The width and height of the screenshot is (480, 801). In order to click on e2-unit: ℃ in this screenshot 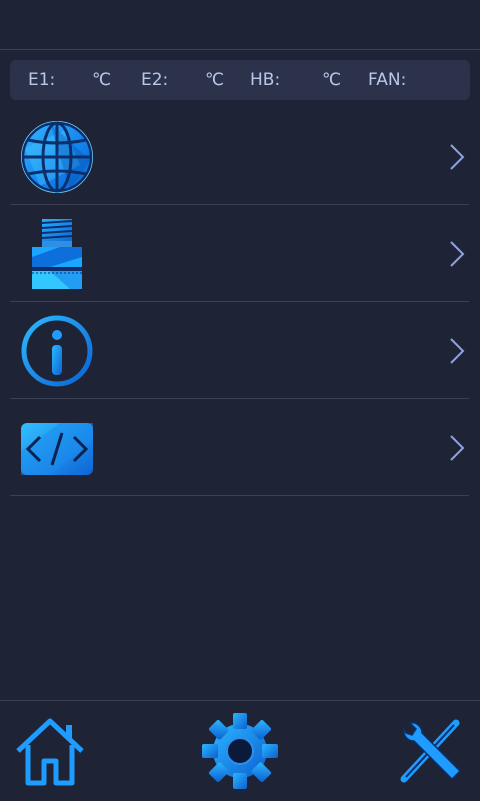, I will do `click(215, 80)`.